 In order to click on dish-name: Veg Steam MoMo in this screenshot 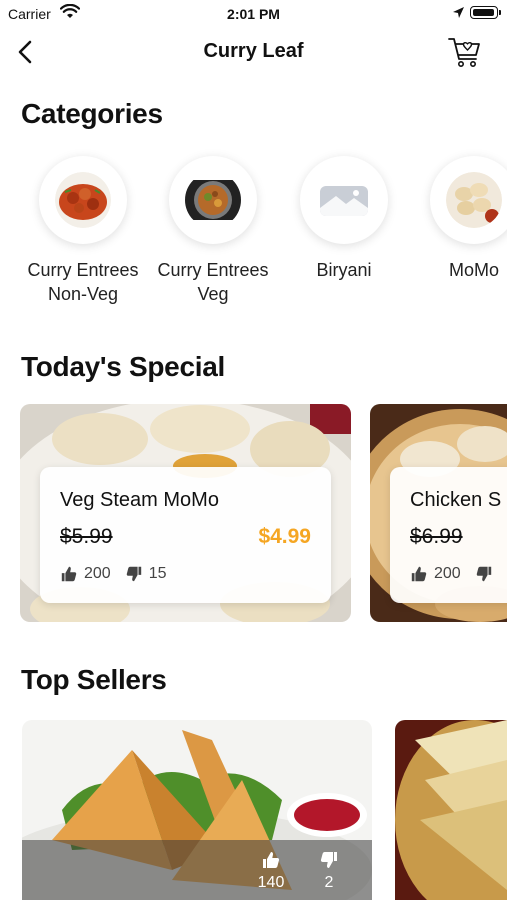, I will do `click(139, 500)`.